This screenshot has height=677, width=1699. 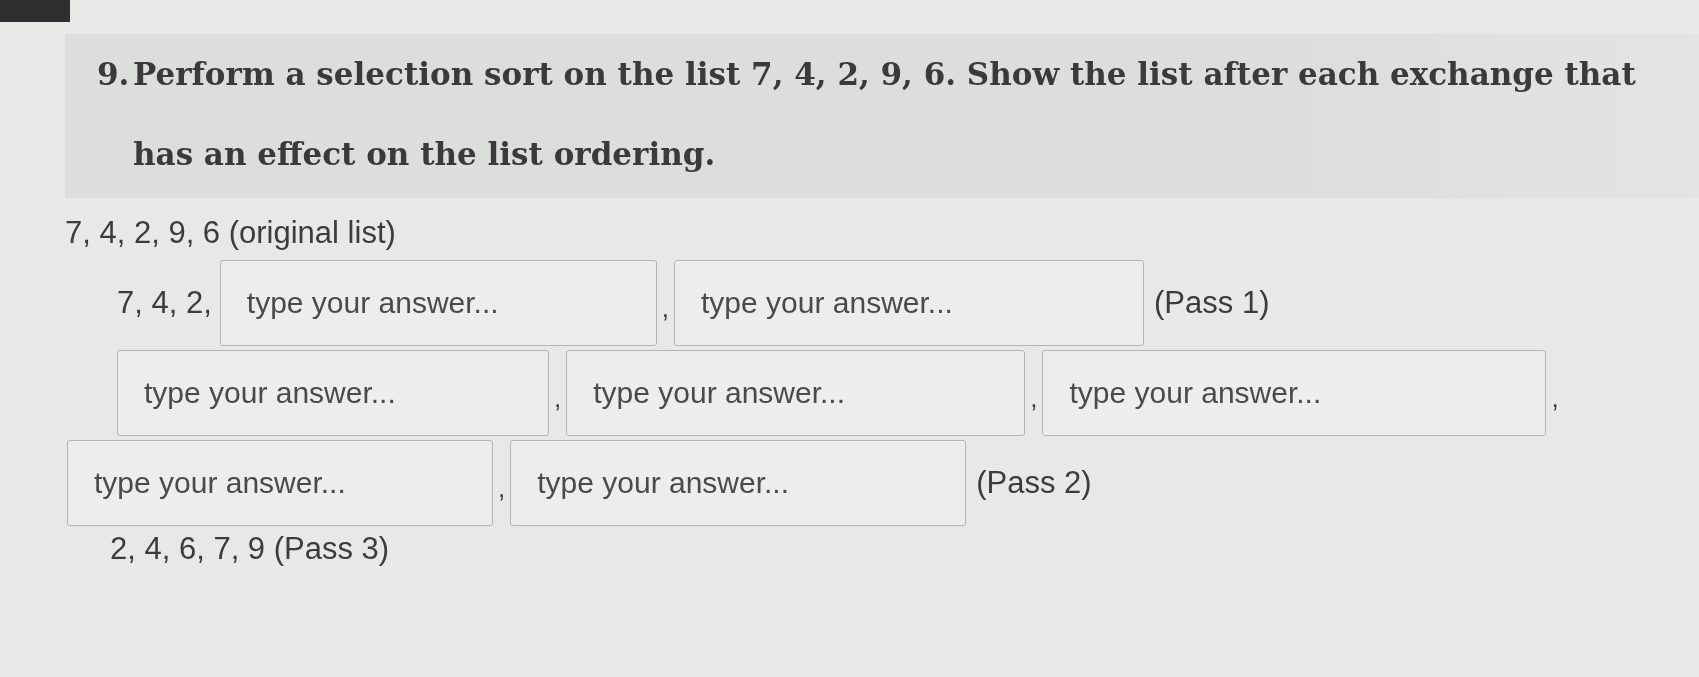 What do you see at coordinates (35, 11) in the screenshot?
I see `screen-bezel-corner` at bounding box center [35, 11].